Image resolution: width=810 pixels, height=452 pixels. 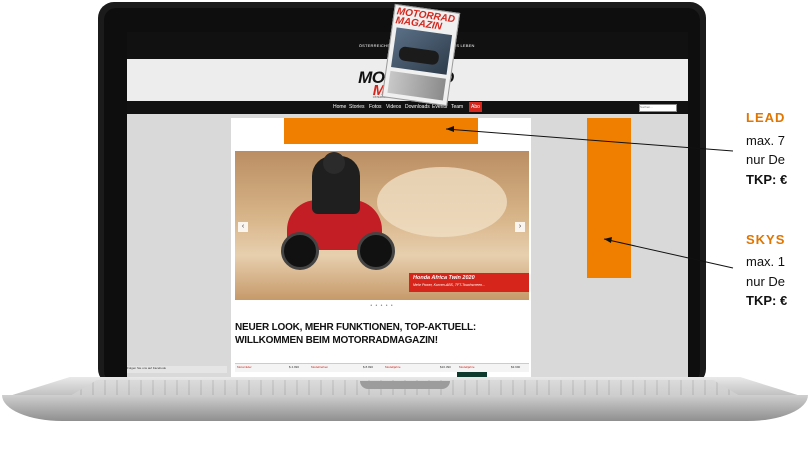 What do you see at coordinates (766, 261) in the screenshot?
I see `skyscraper-label-line1: max. 1` at bounding box center [766, 261].